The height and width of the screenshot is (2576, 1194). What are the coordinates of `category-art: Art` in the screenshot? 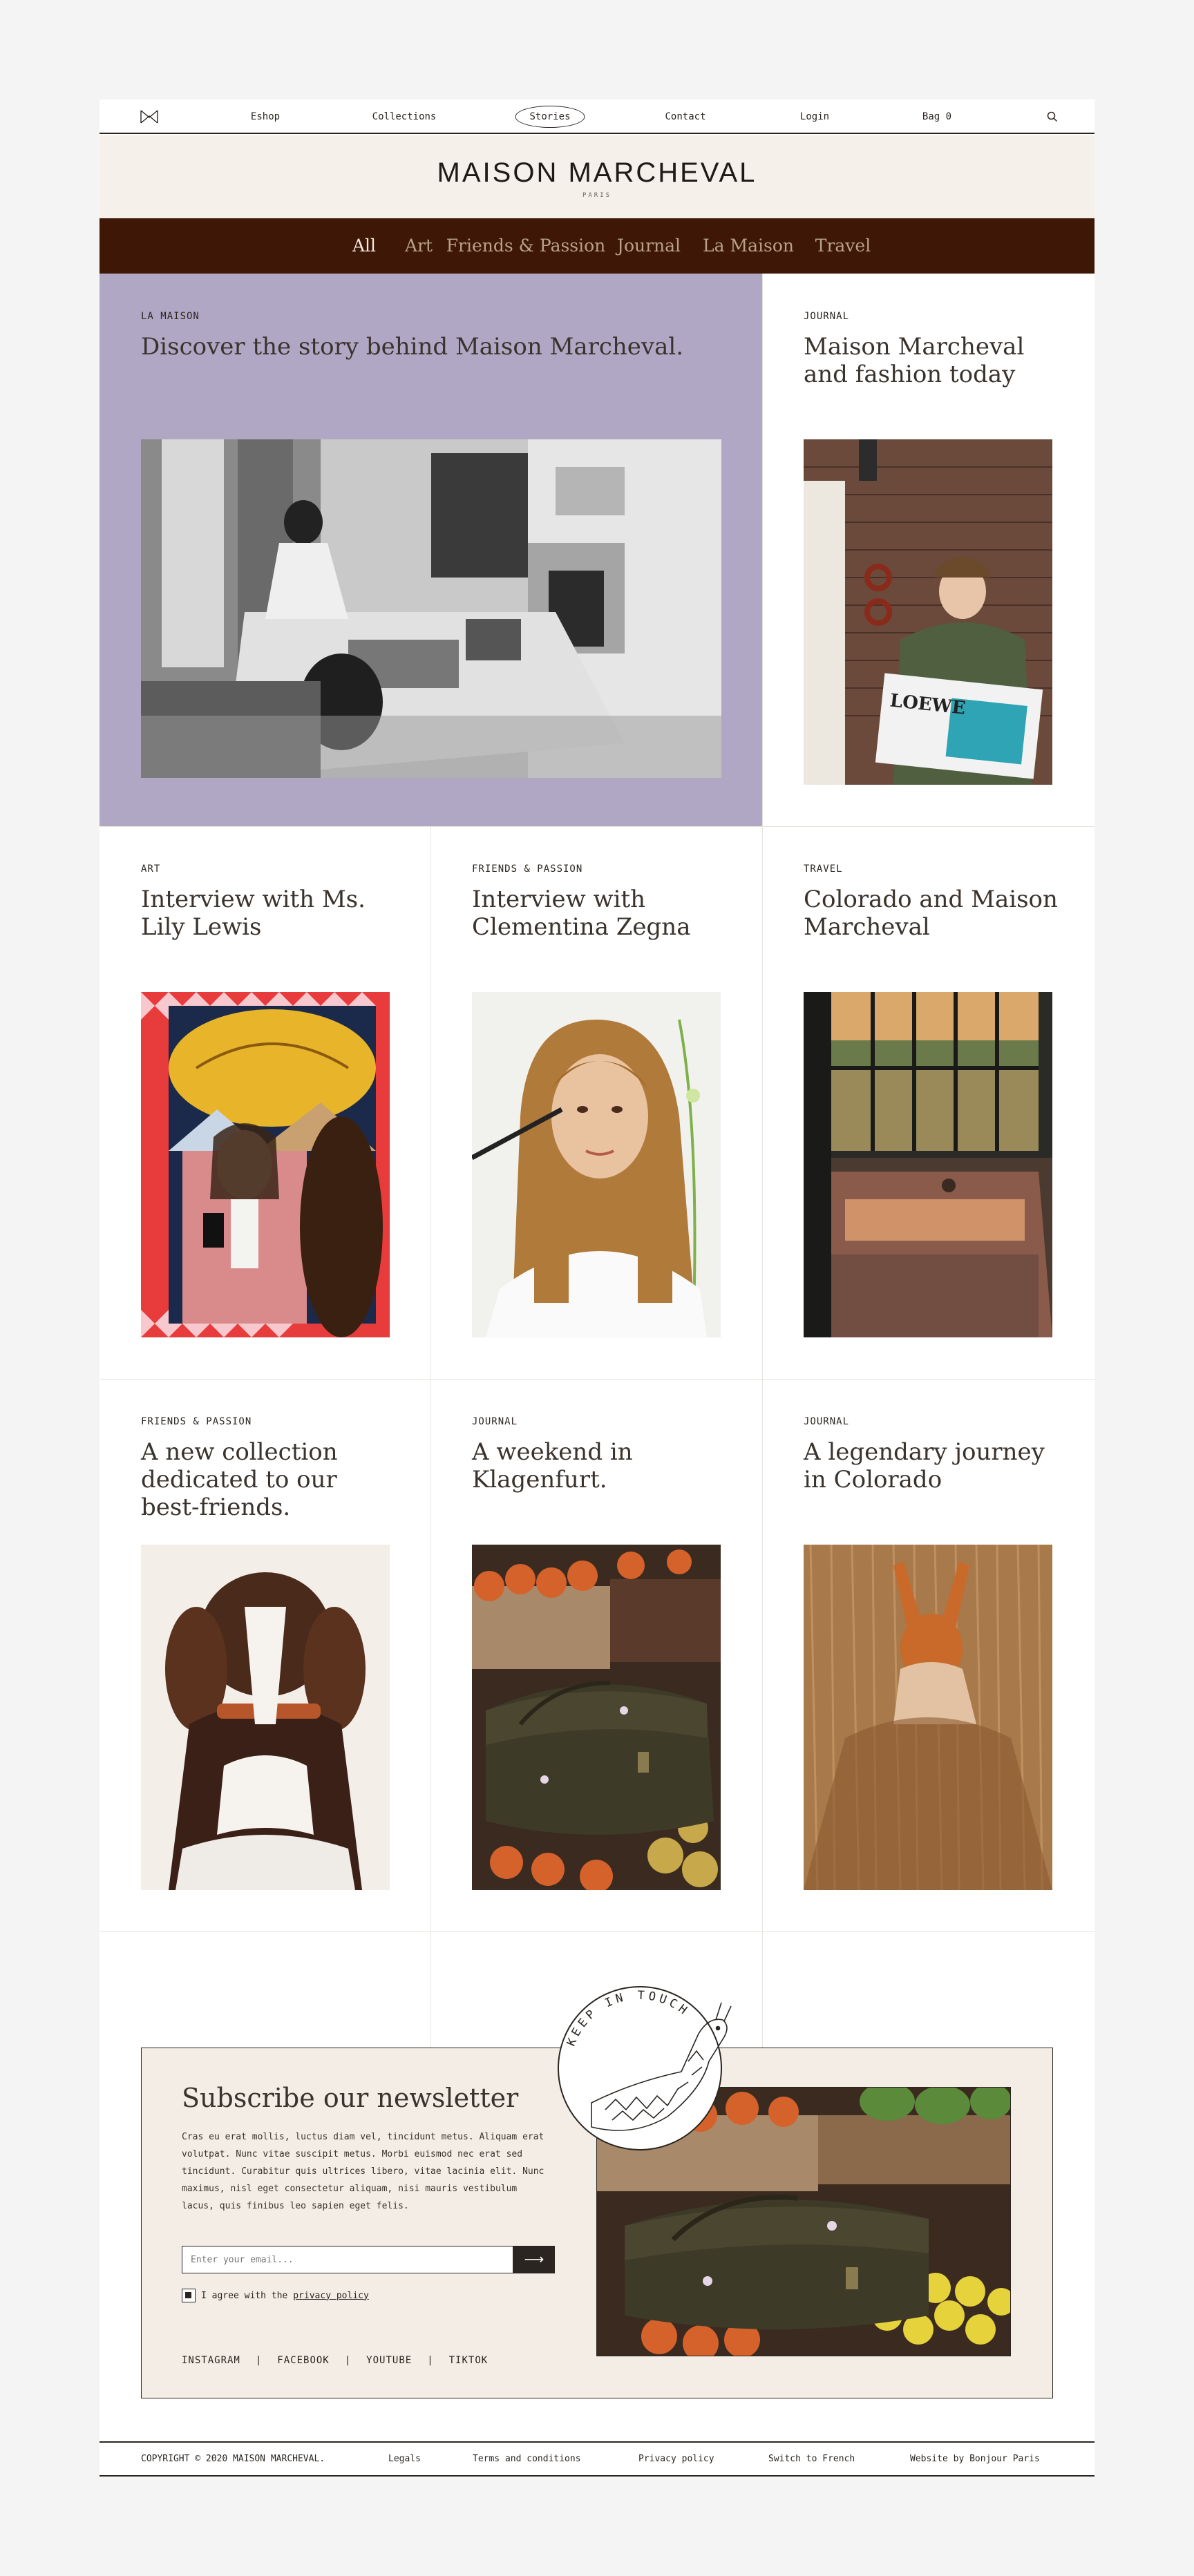 It's located at (419, 246).